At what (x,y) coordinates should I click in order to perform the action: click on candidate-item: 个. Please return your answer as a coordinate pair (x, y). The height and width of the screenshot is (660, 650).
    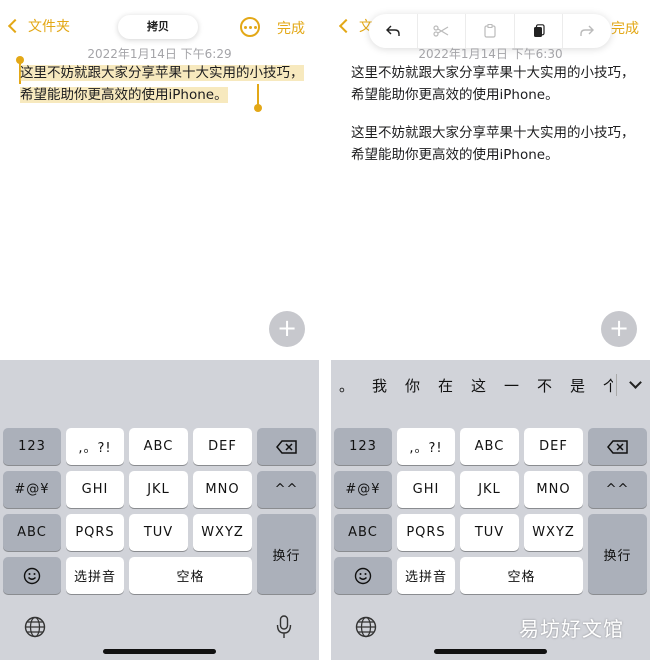
    Looking at the image, I should click on (608, 385).